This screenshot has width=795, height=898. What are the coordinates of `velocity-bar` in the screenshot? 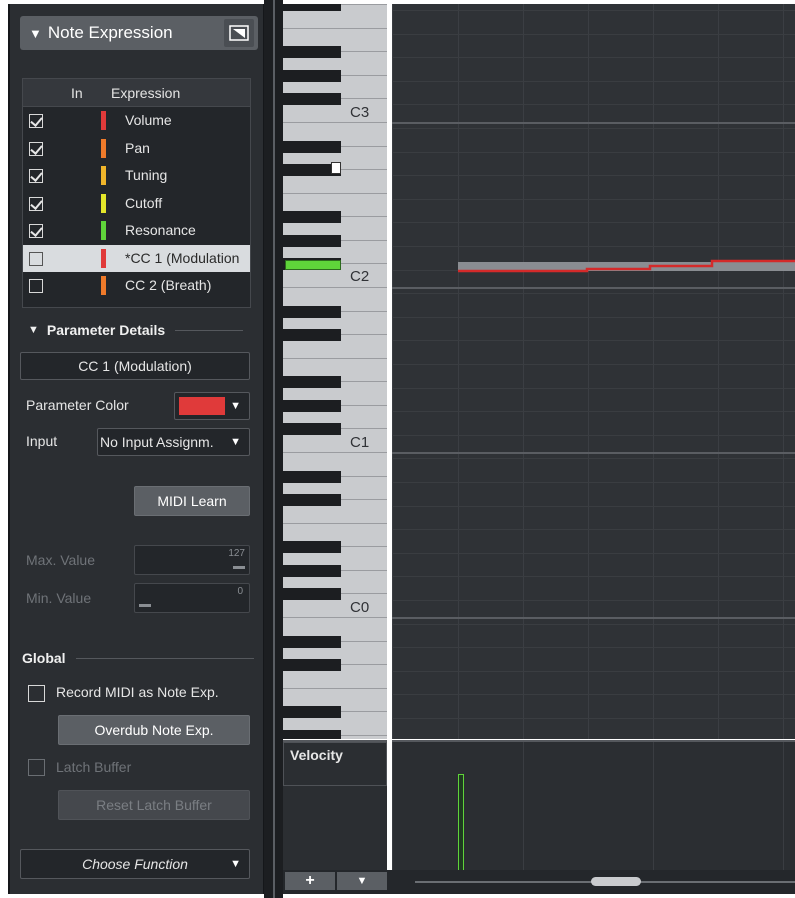 It's located at (461, 823).